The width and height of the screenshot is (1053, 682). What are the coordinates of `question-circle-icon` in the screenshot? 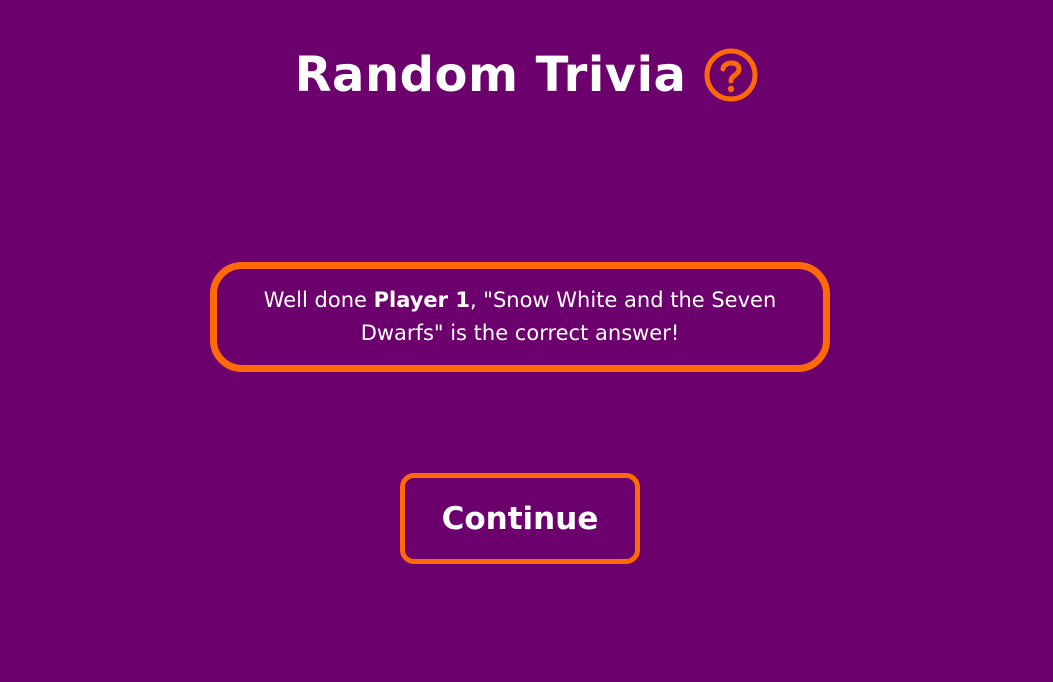 It's located at (731, 75).